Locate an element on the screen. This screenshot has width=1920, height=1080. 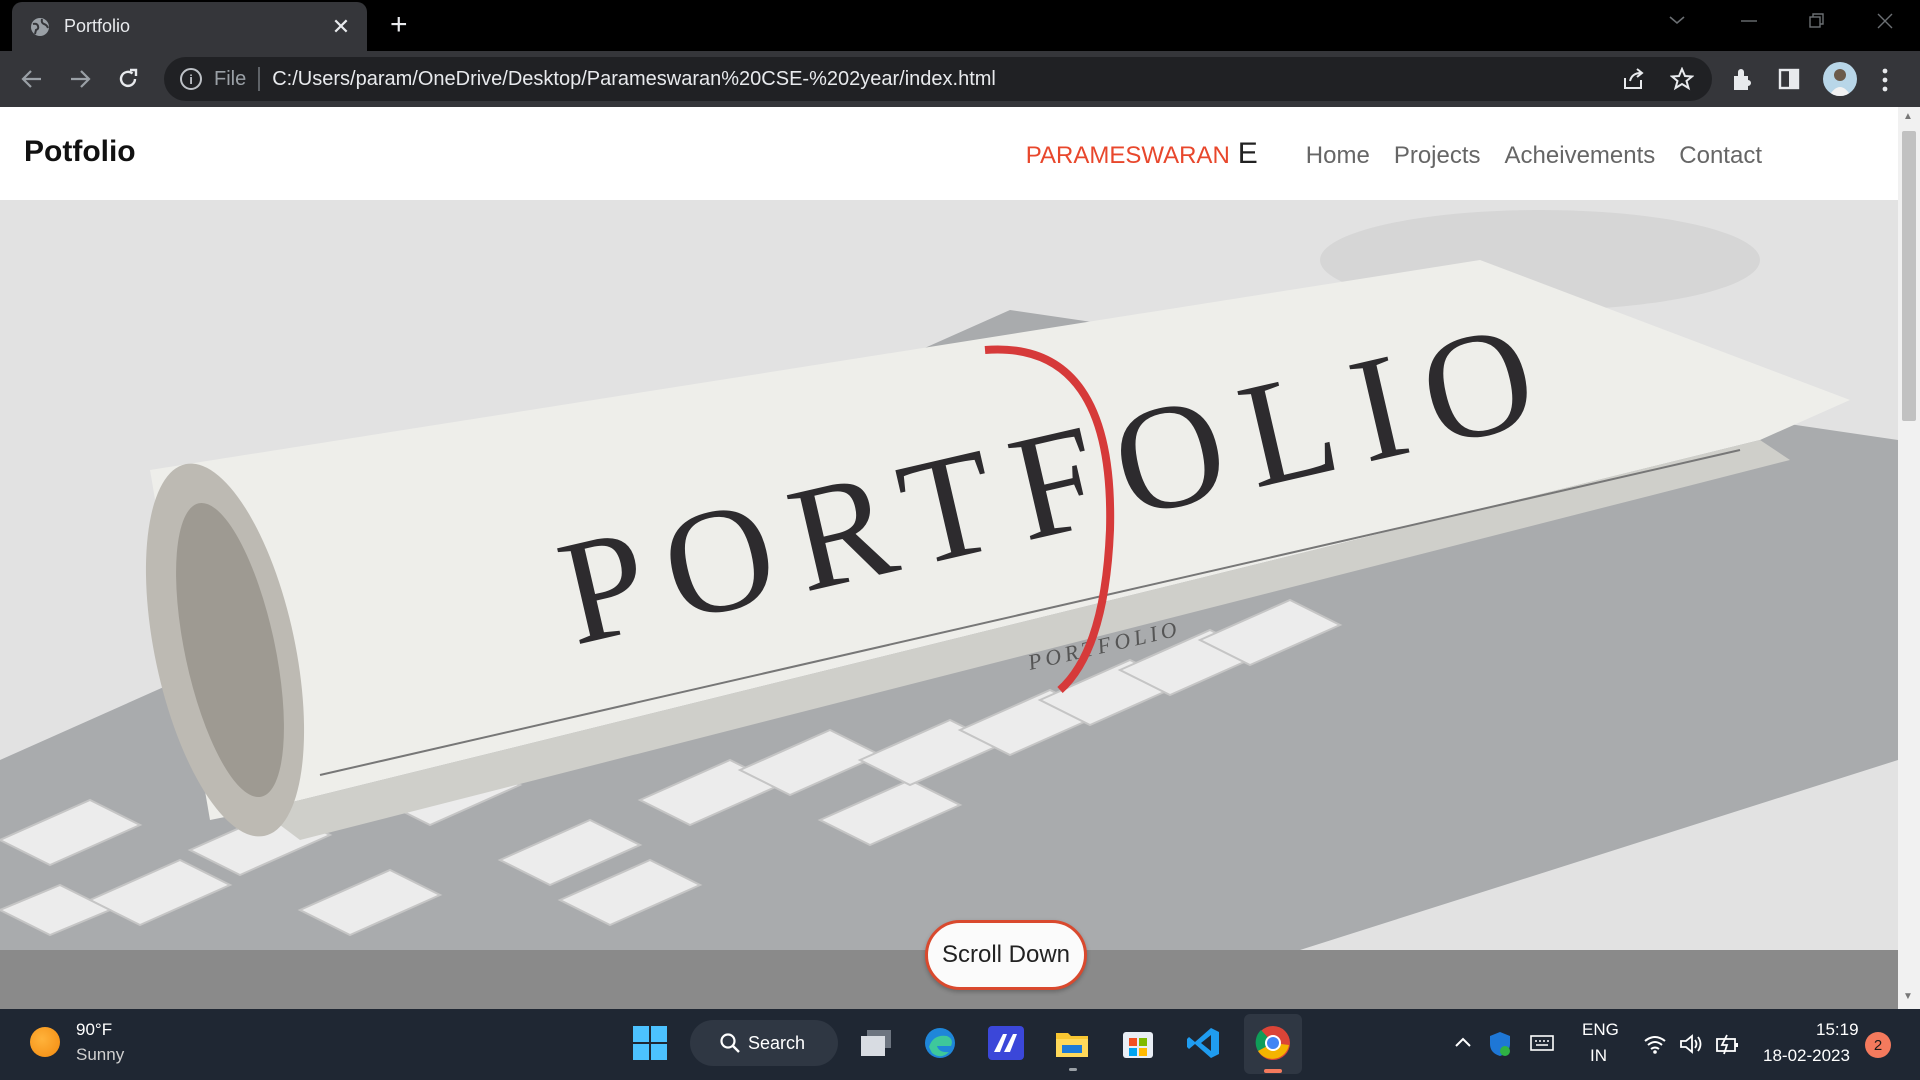
extensions-icon is located at coordinates (1743, 79).